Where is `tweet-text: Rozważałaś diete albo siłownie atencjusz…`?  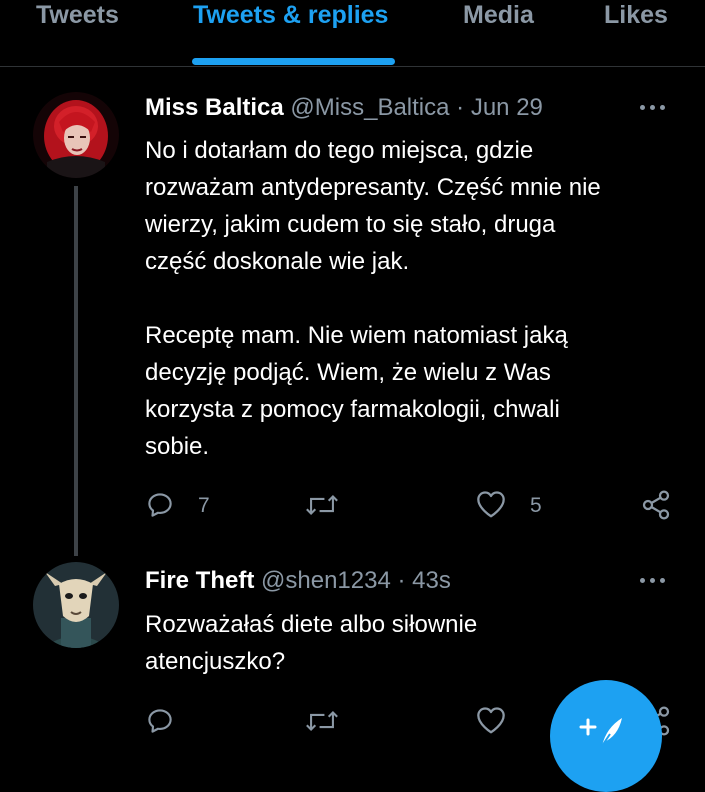
tweet-text: Rozważałaś diete albo siłownie atencjusz… is located at coordinates (395, 643).